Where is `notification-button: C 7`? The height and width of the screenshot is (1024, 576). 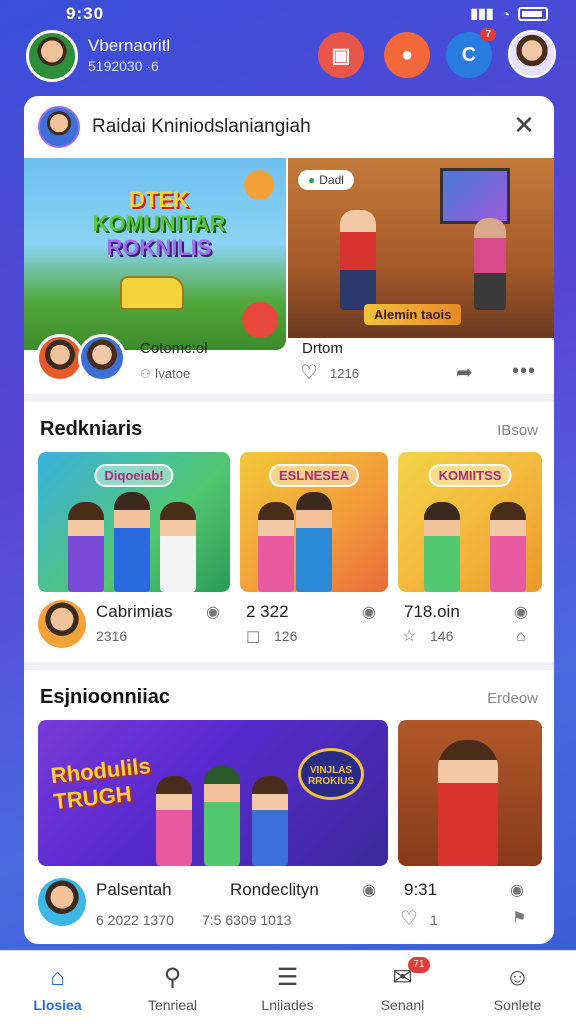 notification-button: C 7 is located at coordinates (471, 53).